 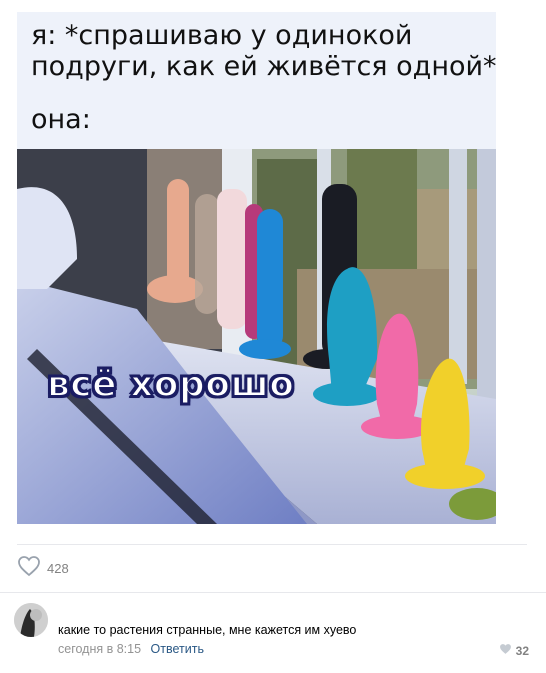 I want to click on comment-time: сегодня в 8:15, so click(x=99, y=649).